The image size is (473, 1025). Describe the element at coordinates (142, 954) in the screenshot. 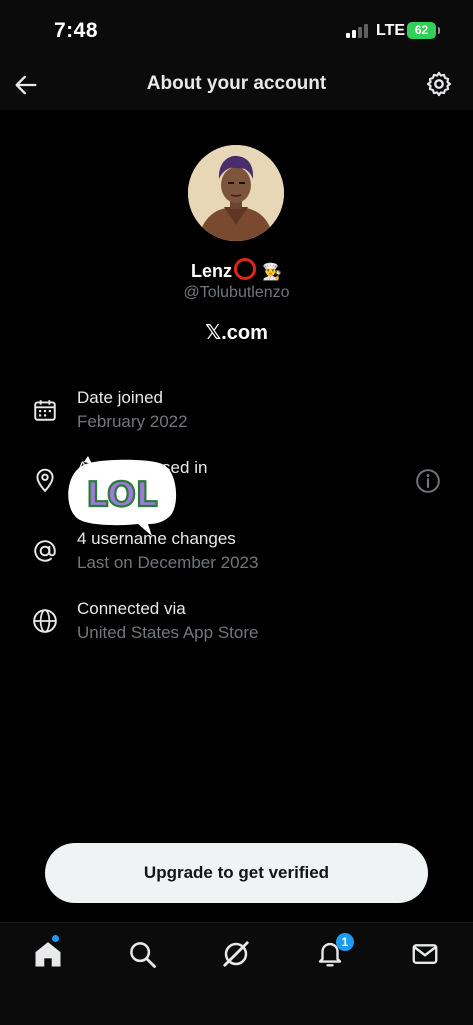

I see `search-icon` at that location.